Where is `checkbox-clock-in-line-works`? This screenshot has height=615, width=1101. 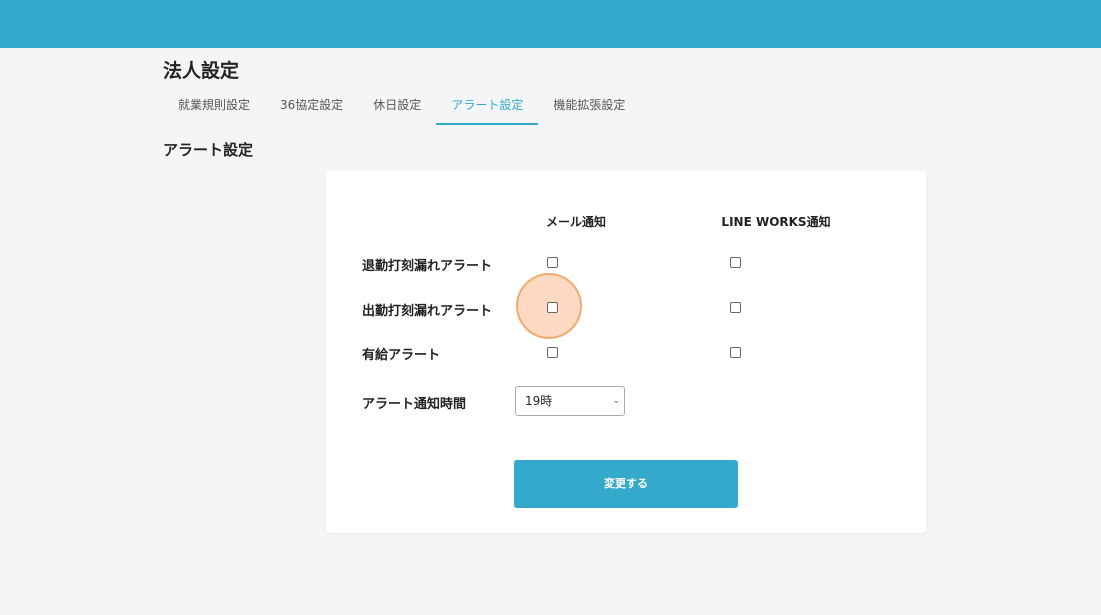 checkbox-clock-in-line-works is located at coordinates (735, 307).